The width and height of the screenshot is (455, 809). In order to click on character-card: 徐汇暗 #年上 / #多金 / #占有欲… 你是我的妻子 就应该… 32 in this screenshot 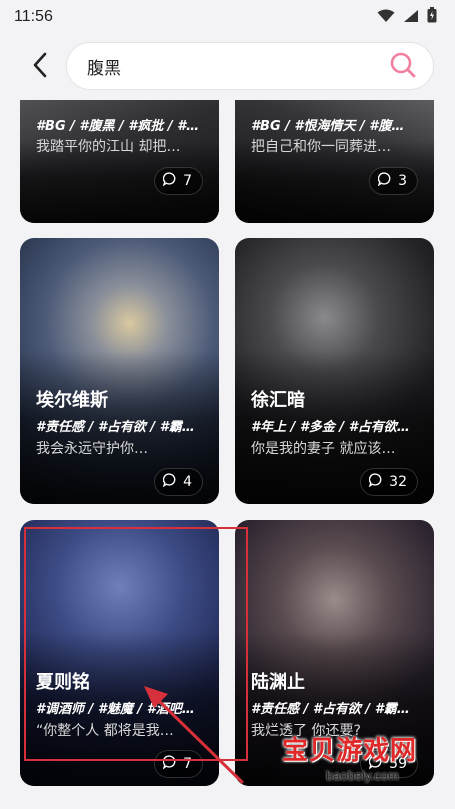, I will do `click(334, 371)`.